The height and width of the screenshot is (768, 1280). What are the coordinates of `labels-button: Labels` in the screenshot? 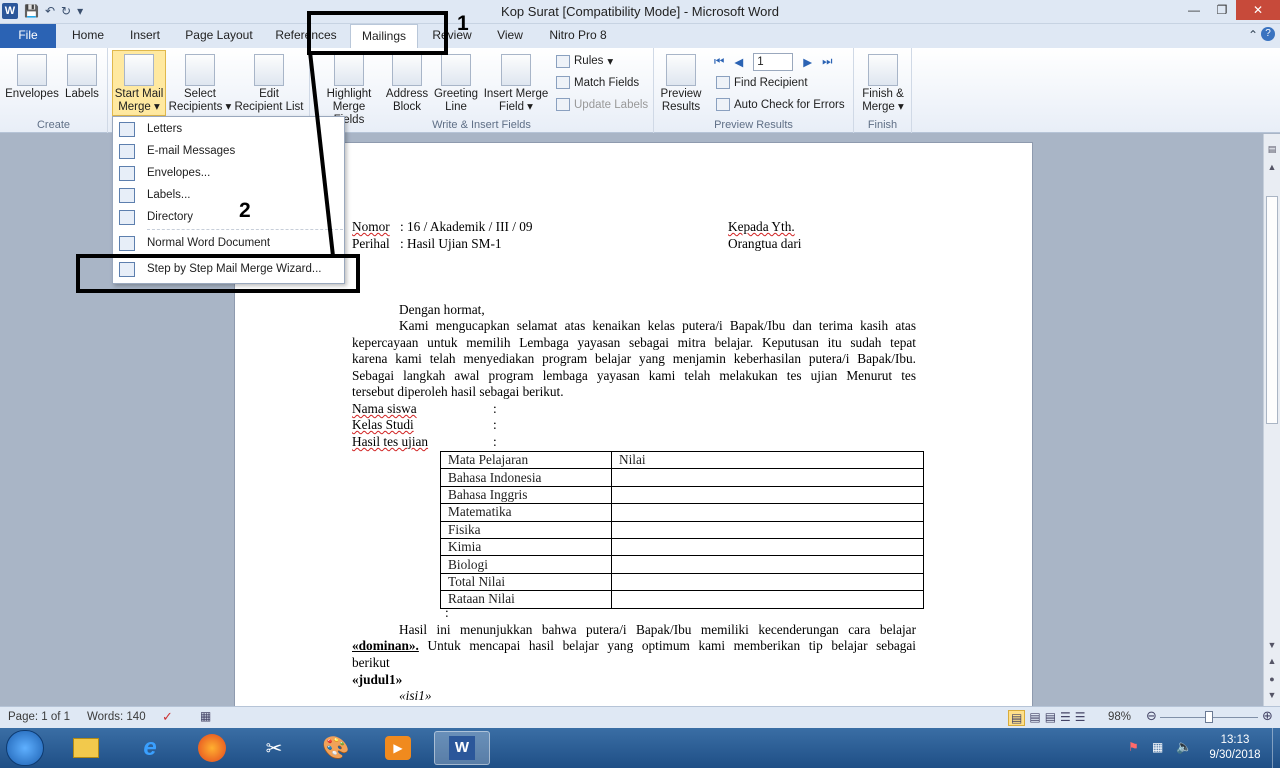 It's located at (82, 77).